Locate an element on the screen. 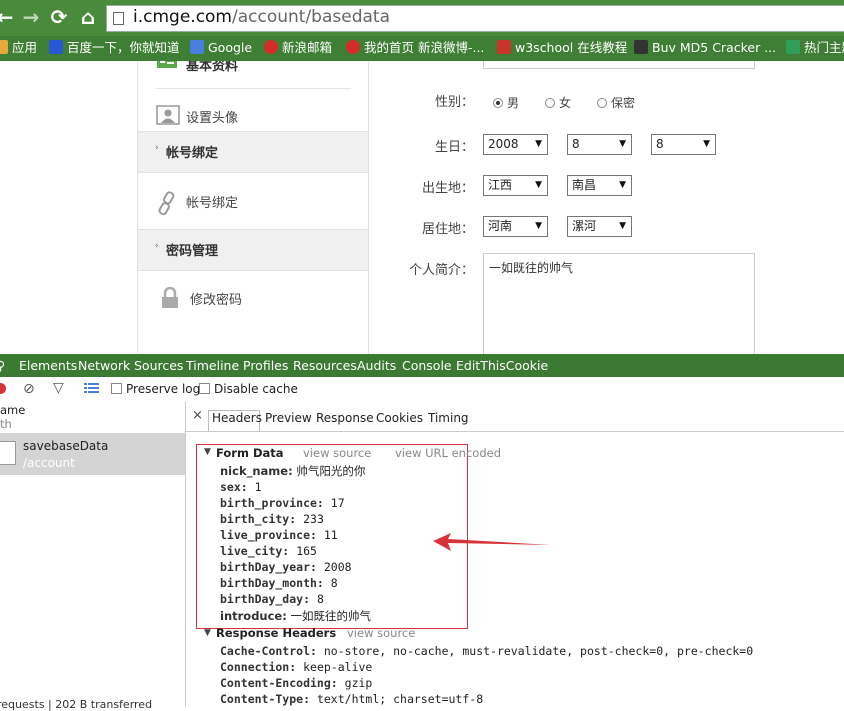  google-icon is located at coordinates (197, 47).